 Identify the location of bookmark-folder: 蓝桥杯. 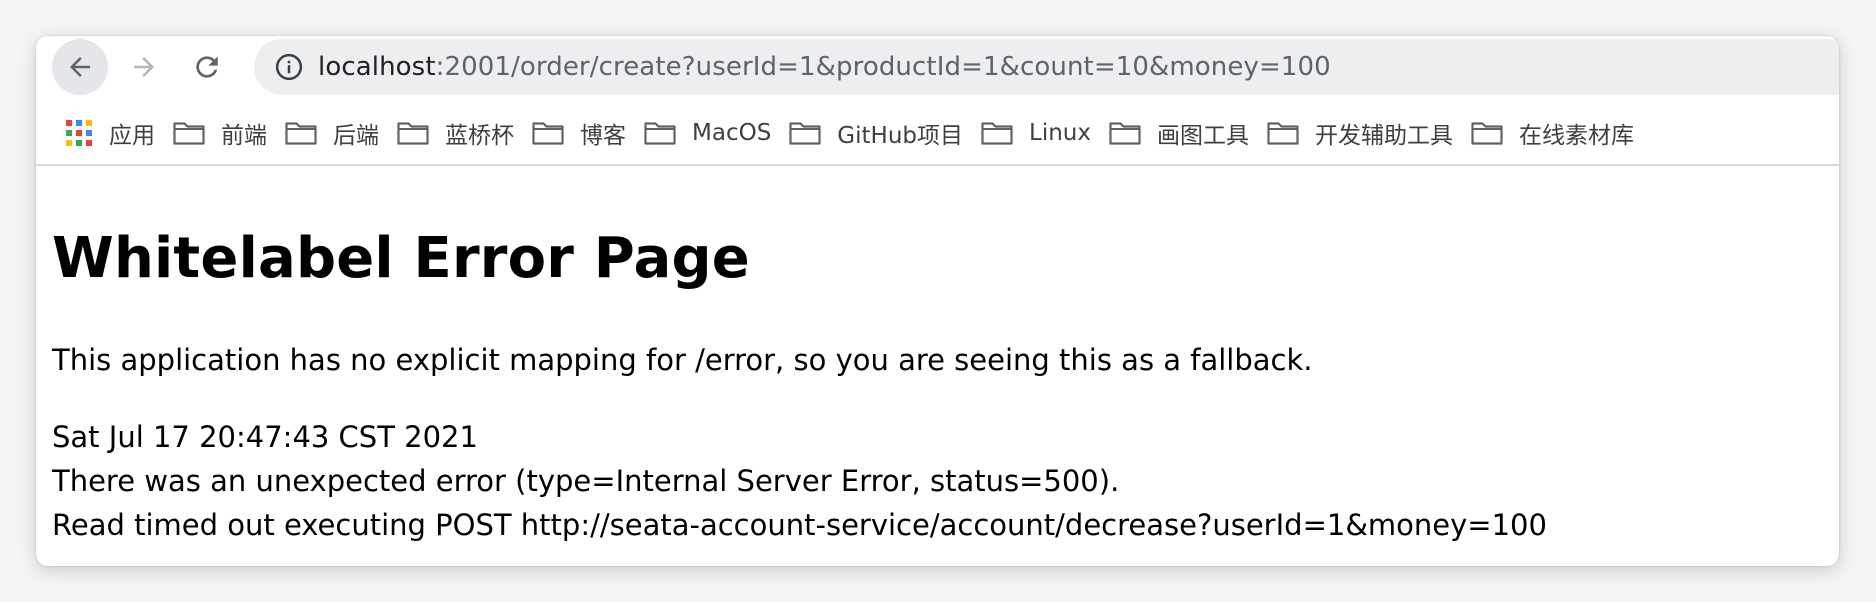
(455, 133).